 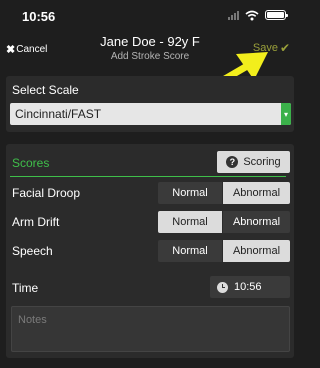 What do you see at coordinates (284, 48) in the screenshot?
I see `checkmark-icon: ✔` at bounding box center [284, 48].